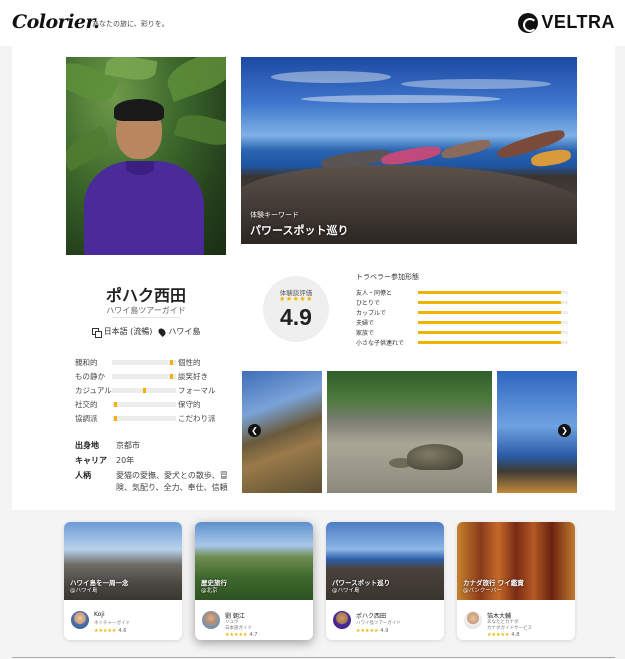 The image size is (625, 659). Describe the element at coordinates (189, 404) in the screenshot. I see `trait-right-label: 保守的` at that location.